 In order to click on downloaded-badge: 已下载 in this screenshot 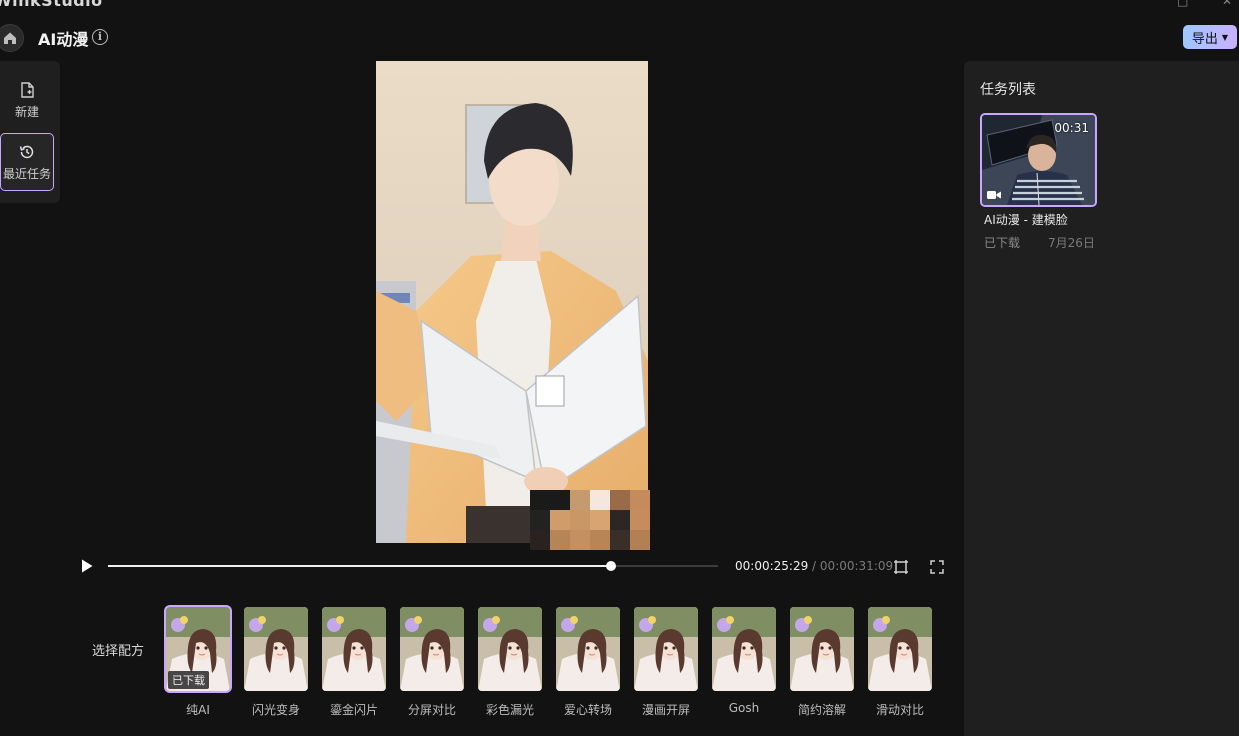, I will do `click(188, 680)`.